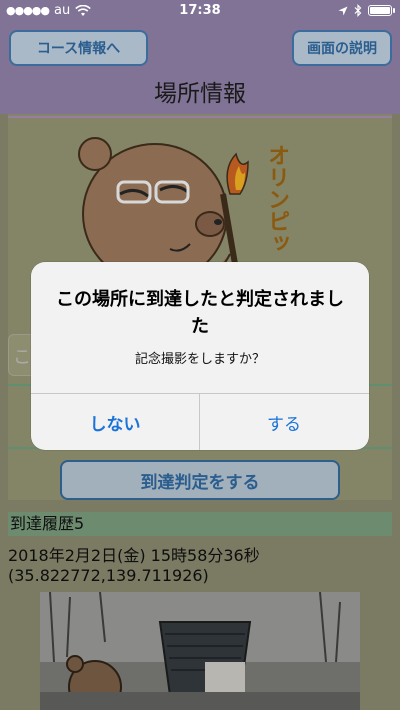 This screenshot has width=400, height=710. Describe the element at coordinates (108, 575) in the screenshot. I see `history-coordinates: (35.822772,139.711926)` at that location.